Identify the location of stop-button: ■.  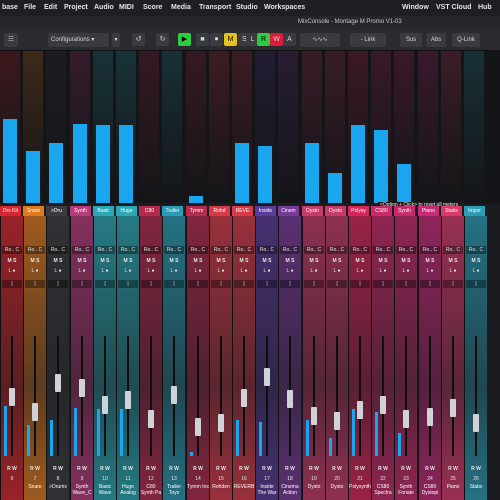
(202, 39).